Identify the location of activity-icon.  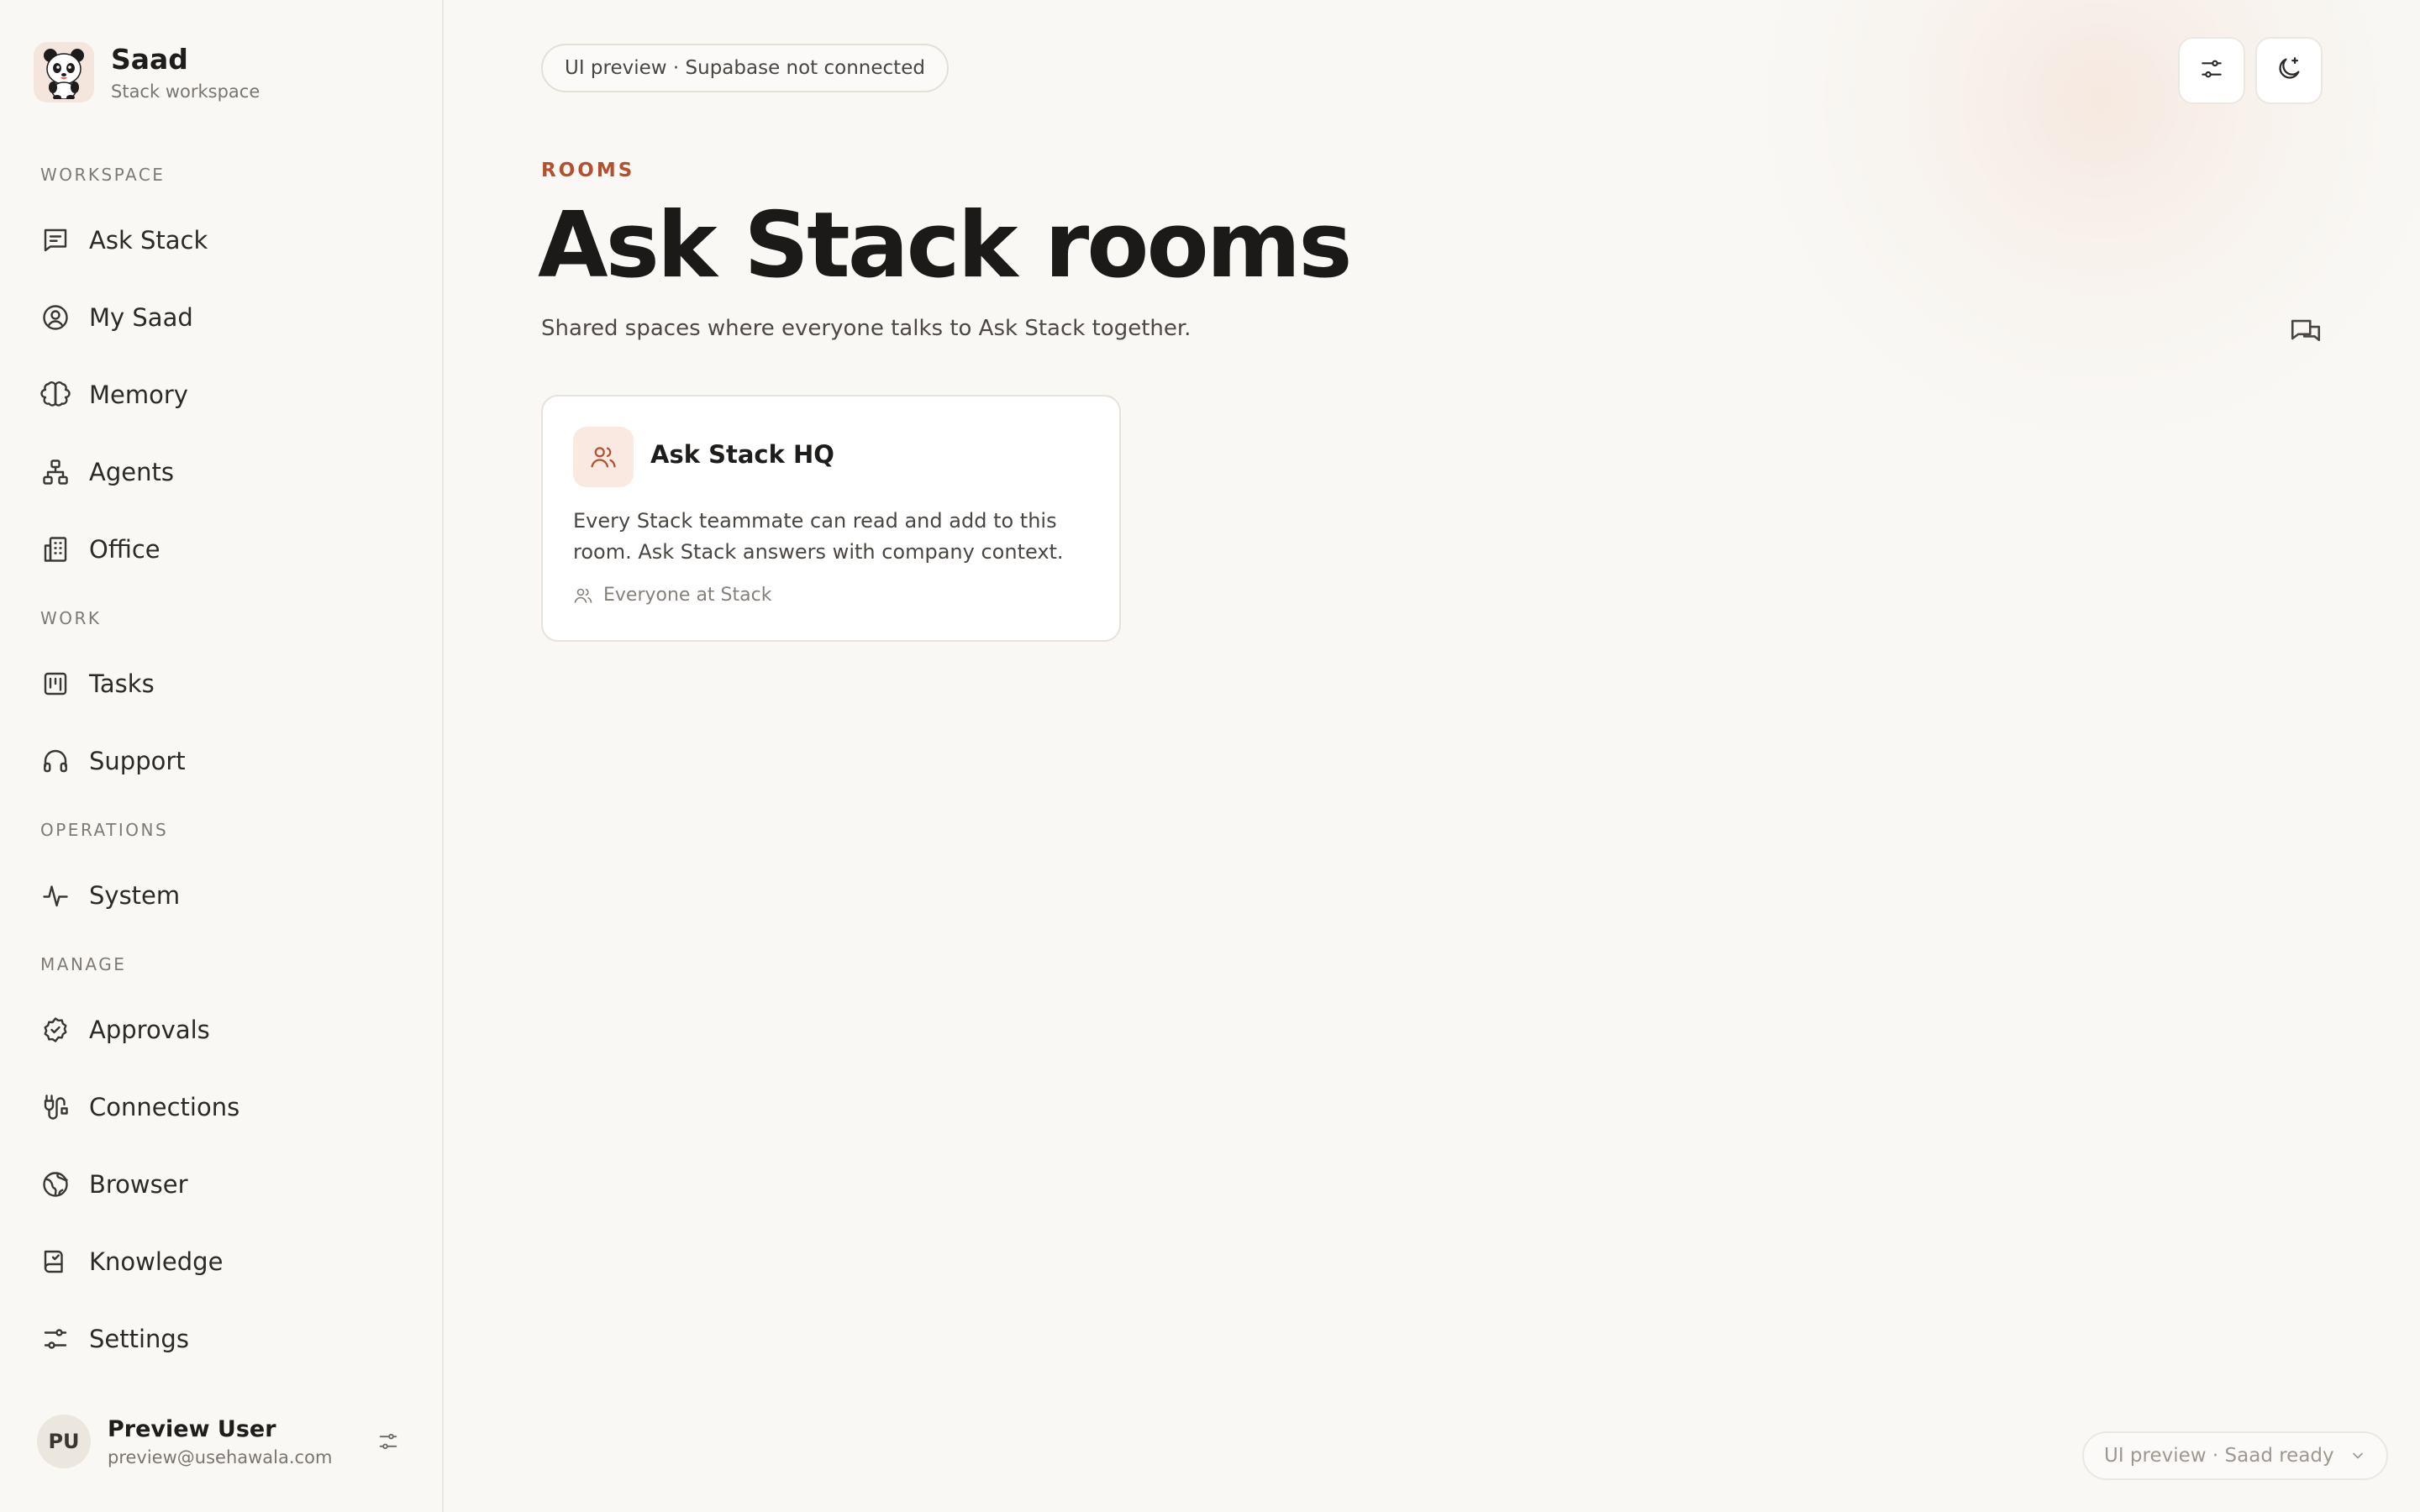
(55, 895).